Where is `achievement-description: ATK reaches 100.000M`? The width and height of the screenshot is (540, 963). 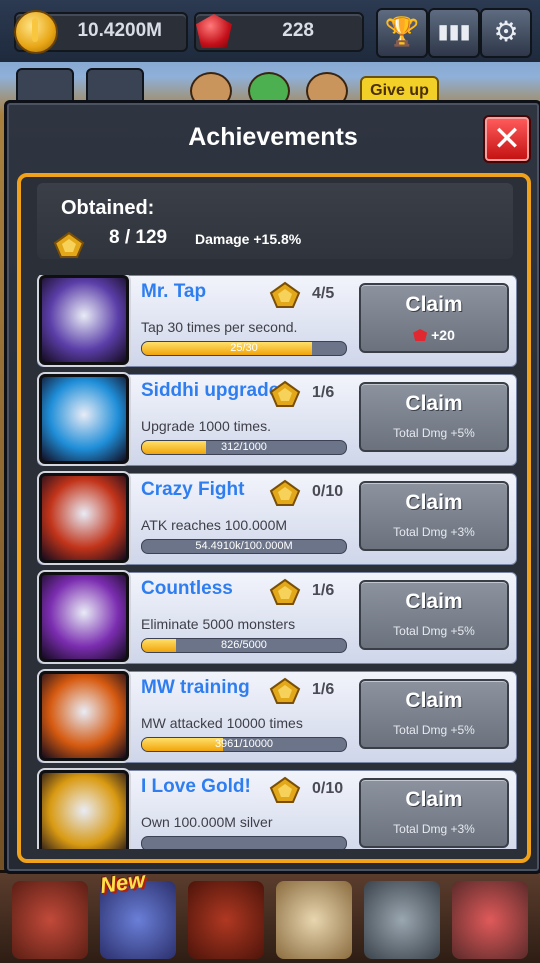 achievement-description: ATK reaches 100.000M is located at coordinates (214, 525).